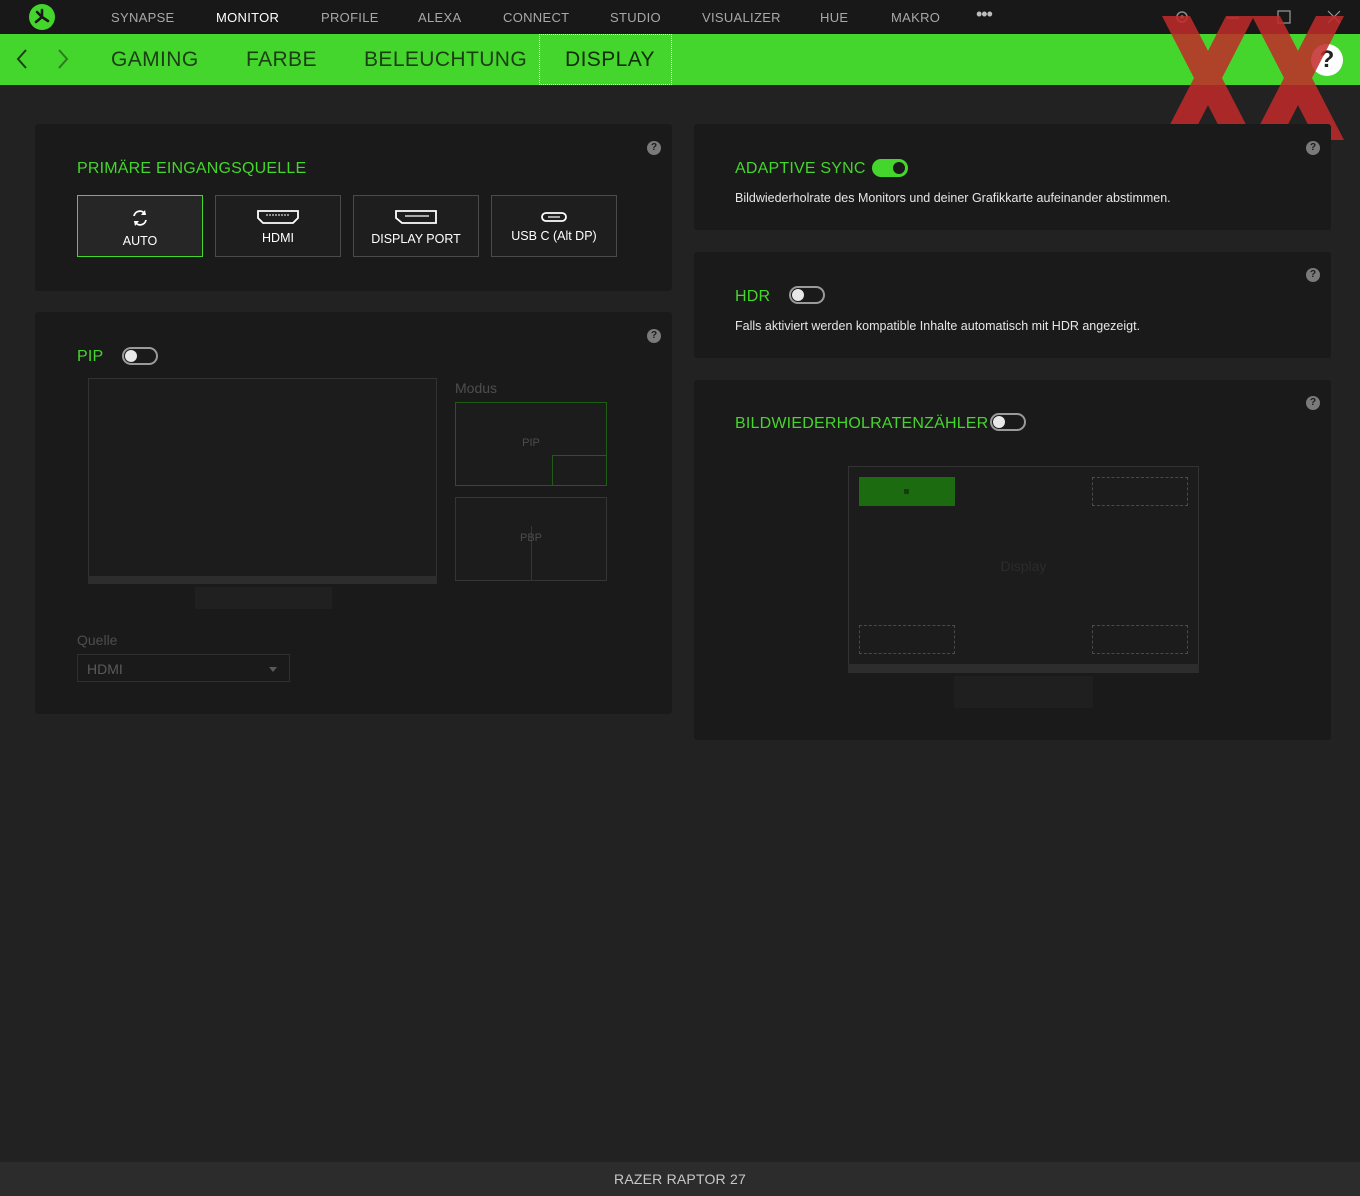  What do you see at coordinates (262, 481) in the screenshot?
I see `pip-preview-screen` at bounding box center [262, 481].